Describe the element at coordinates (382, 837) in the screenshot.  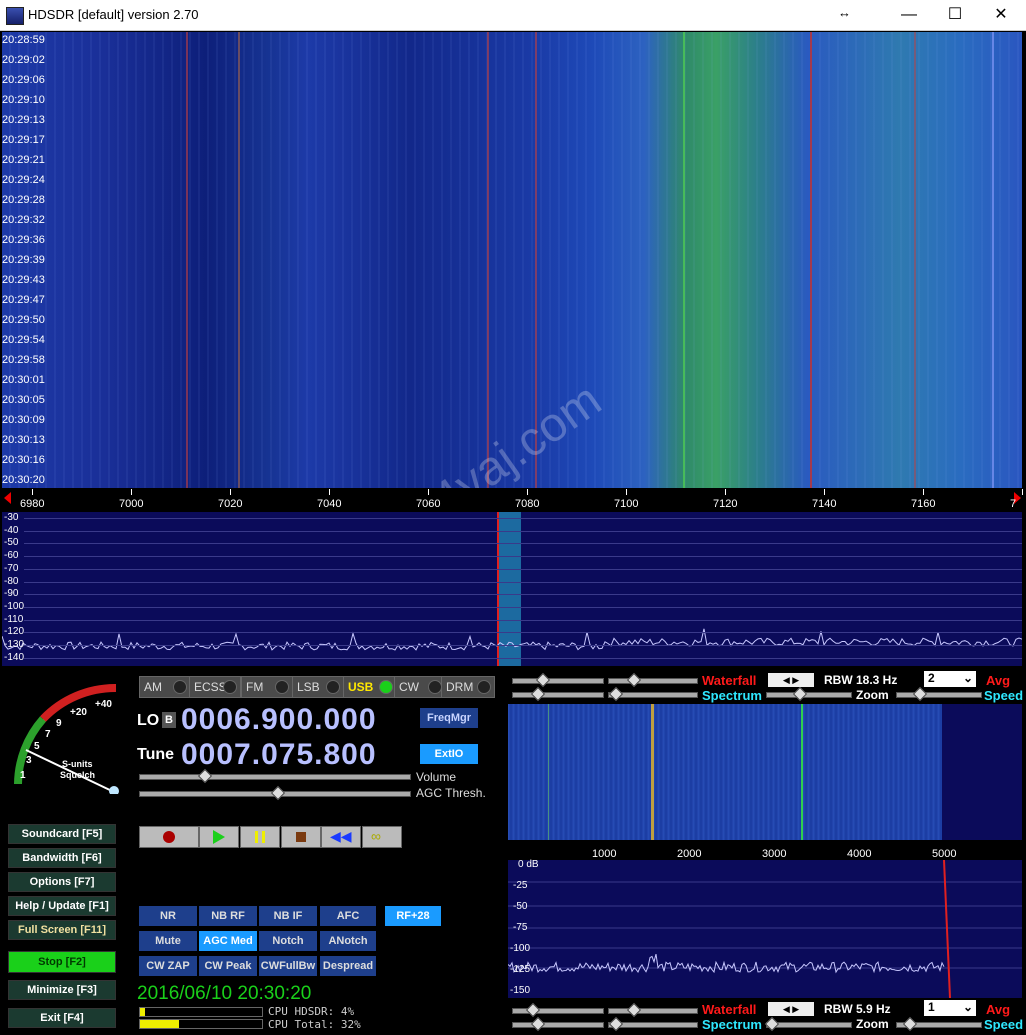
I see `loop-button: ∞` at that location.